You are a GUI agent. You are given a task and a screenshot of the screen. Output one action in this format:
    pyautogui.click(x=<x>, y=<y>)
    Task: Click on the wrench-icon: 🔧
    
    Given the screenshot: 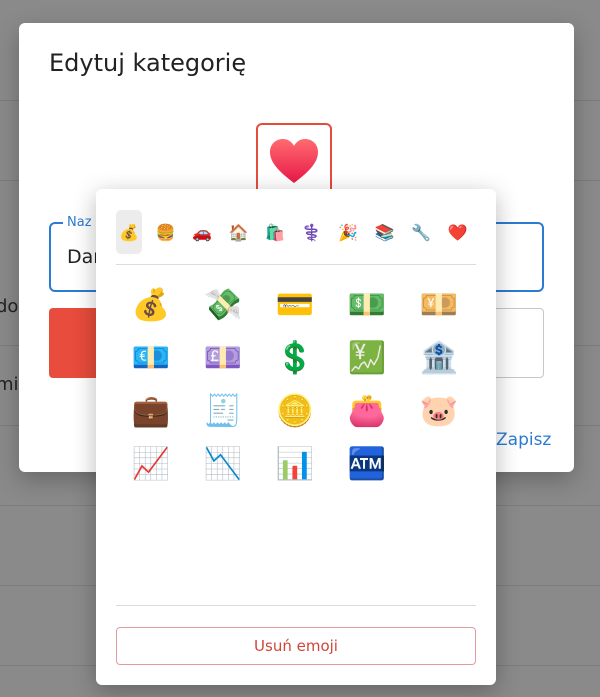 What is the action you would take?
    pyautogui.click(x=421, y=232)
    